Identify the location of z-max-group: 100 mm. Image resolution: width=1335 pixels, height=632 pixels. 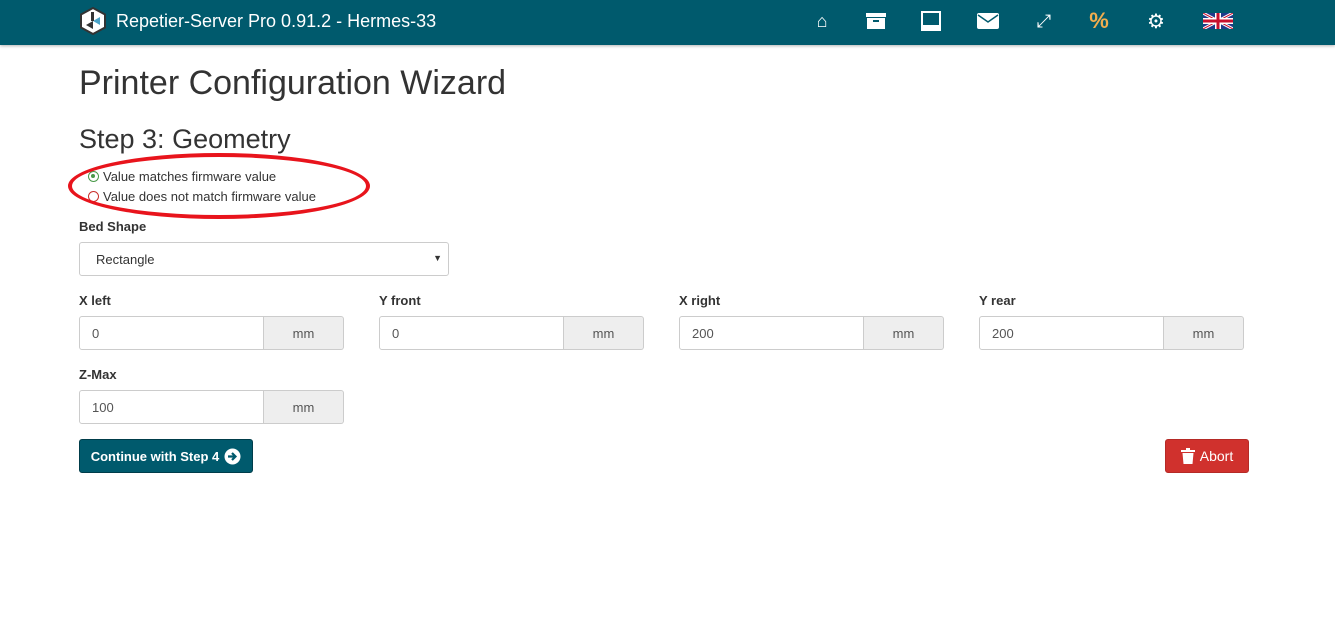
(211, 407).